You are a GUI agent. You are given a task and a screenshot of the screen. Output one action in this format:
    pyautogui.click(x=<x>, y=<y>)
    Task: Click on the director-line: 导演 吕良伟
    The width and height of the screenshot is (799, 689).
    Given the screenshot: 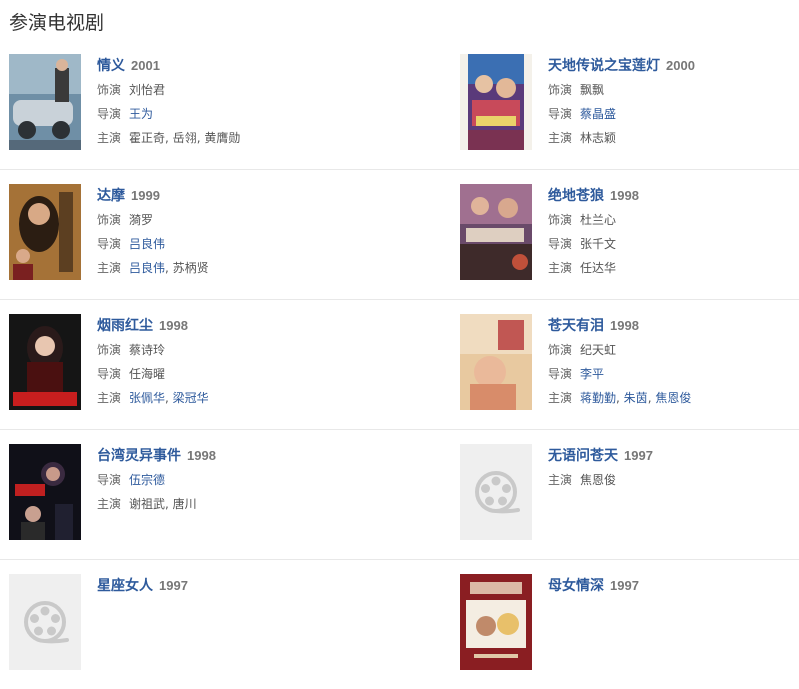 What is the action you would take?
    pyautogui.click(x=222, y=244)
    